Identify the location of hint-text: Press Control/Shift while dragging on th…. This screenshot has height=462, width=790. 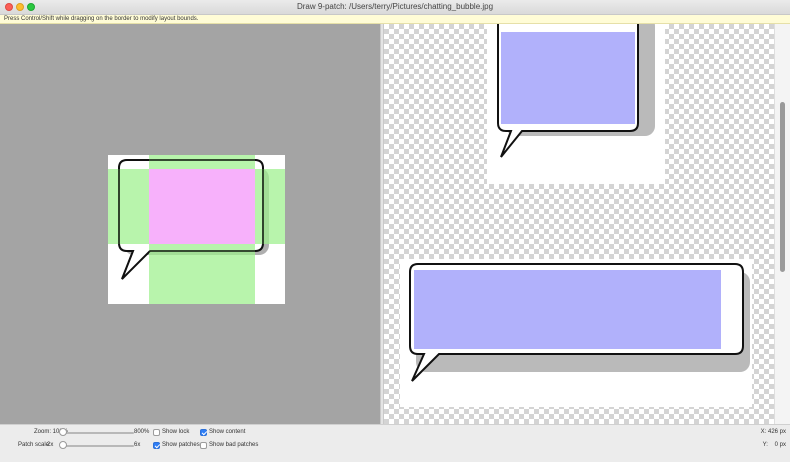
(101, 19).